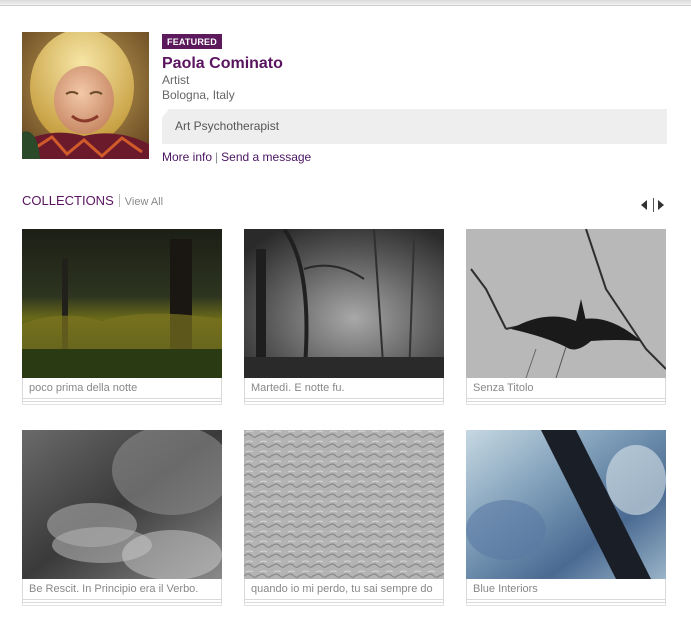 This screenshot has width=691, height=633. Describe the element at coordinates (644, 205) in the screenshot. I see `chevron-left-icon` at that location.